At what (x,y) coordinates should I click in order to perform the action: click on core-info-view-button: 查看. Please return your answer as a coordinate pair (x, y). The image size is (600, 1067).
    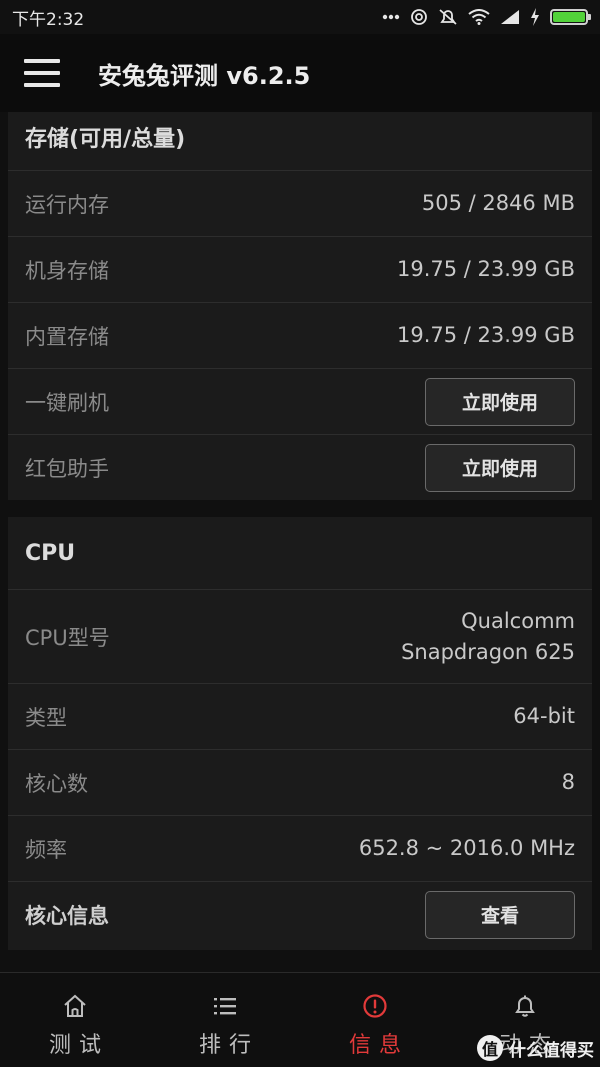
    Looking at the image, I should click on (500, 914).